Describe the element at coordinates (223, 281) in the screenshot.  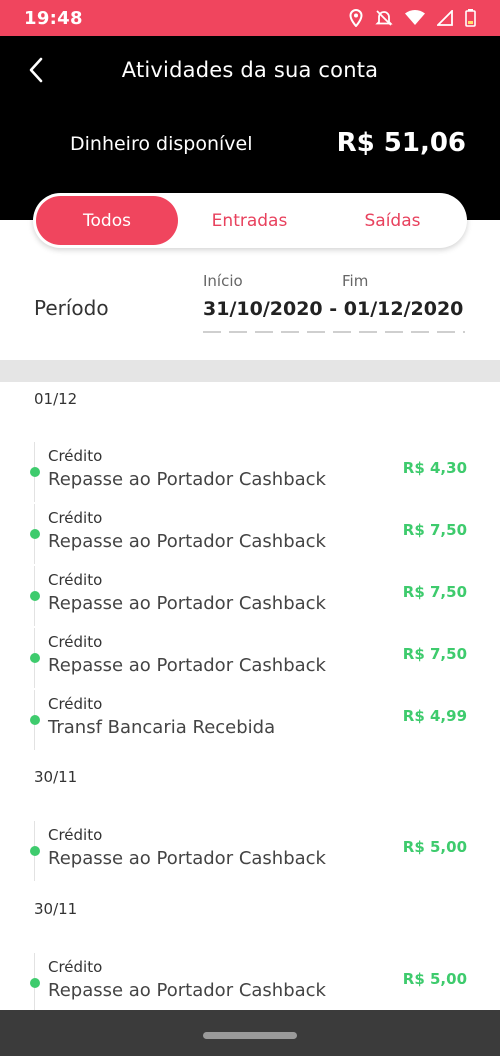
I see `period-start-label: Início` at that location.